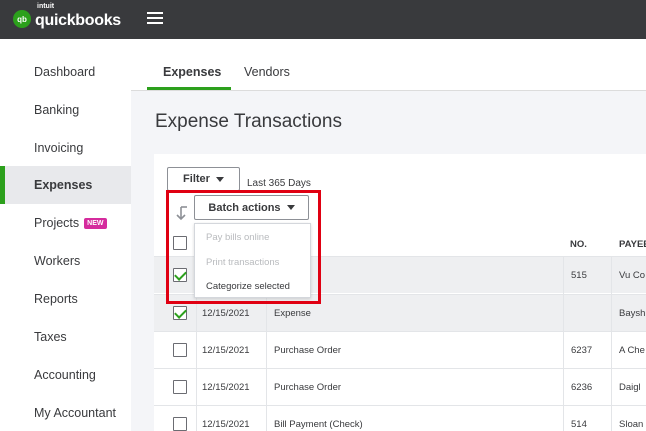  I want to click on sidebar-item-invoicing: Invoicing, so click(65, 148).